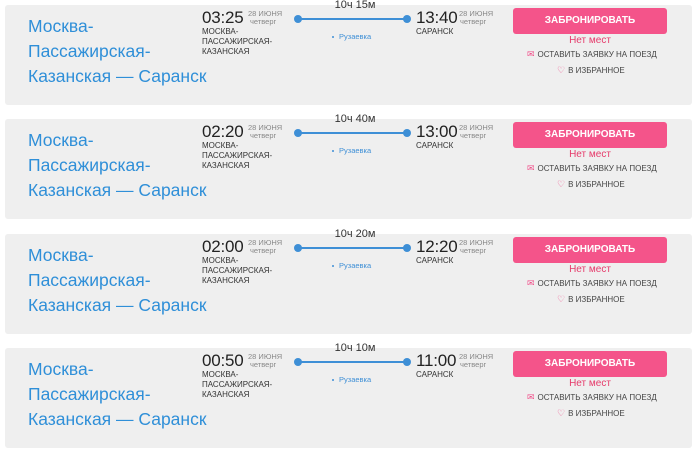 The height and width of the screenshot is (457, 700). I want to click on departure-time: 00:50, so click(223, 360).